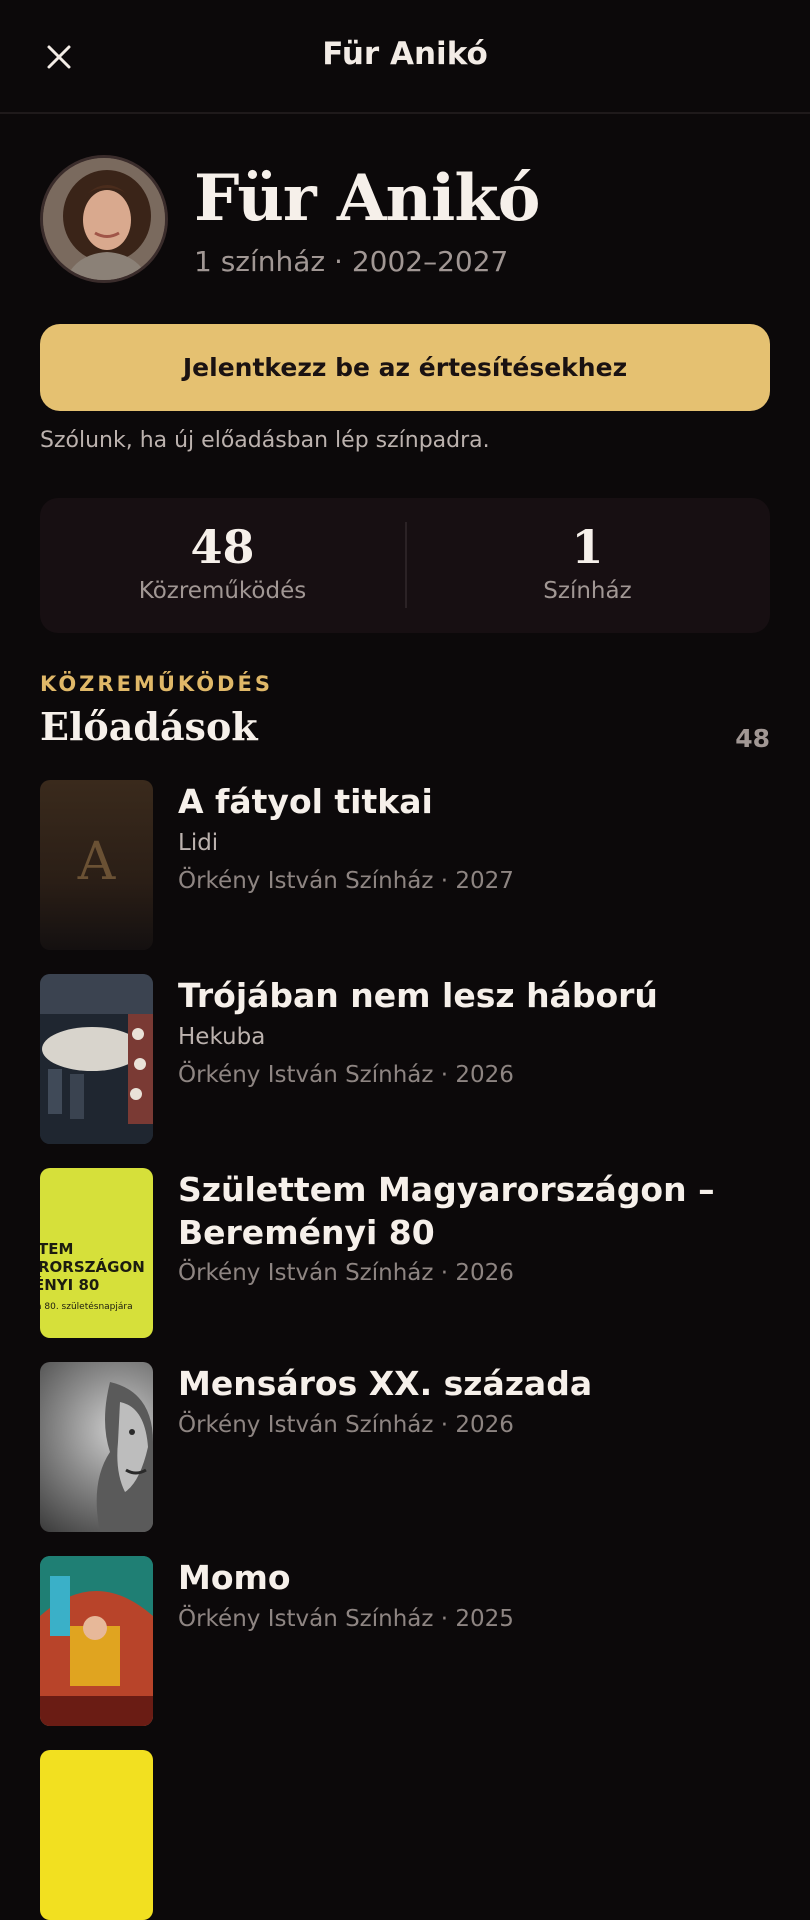 This screenshot has width=810, height=1920. Describe the element at coordinates (96, 862) in the screenshot. I see `poster-letter: A` at that location.